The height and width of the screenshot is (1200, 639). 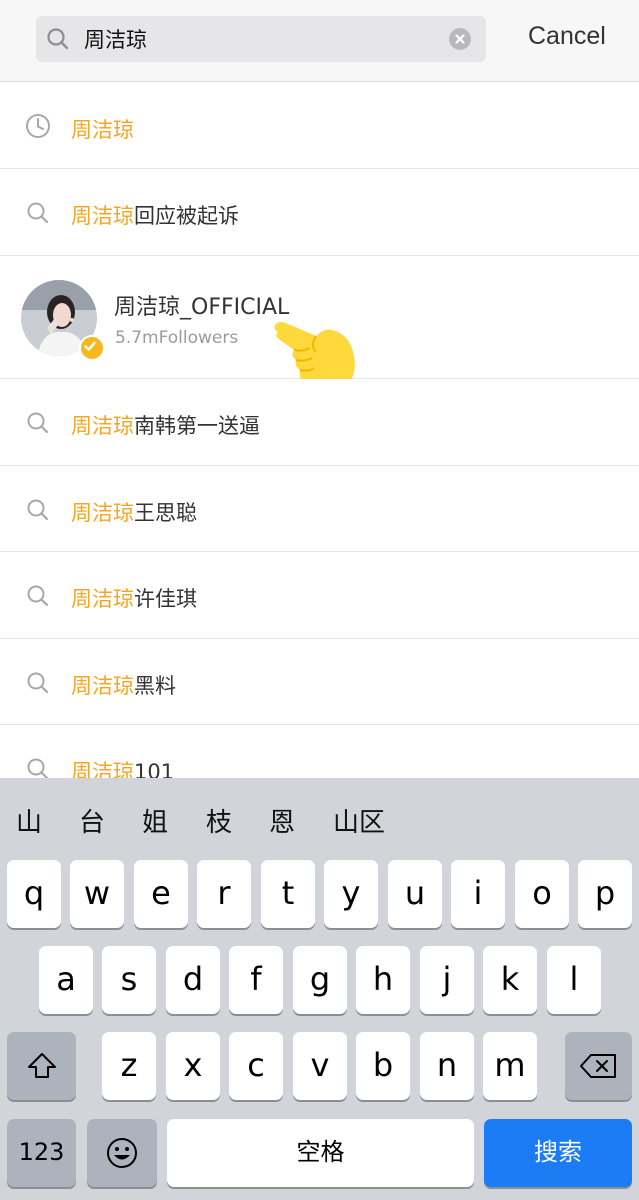 I want to click on space-key: 空格, so click(x=320, y=1153).